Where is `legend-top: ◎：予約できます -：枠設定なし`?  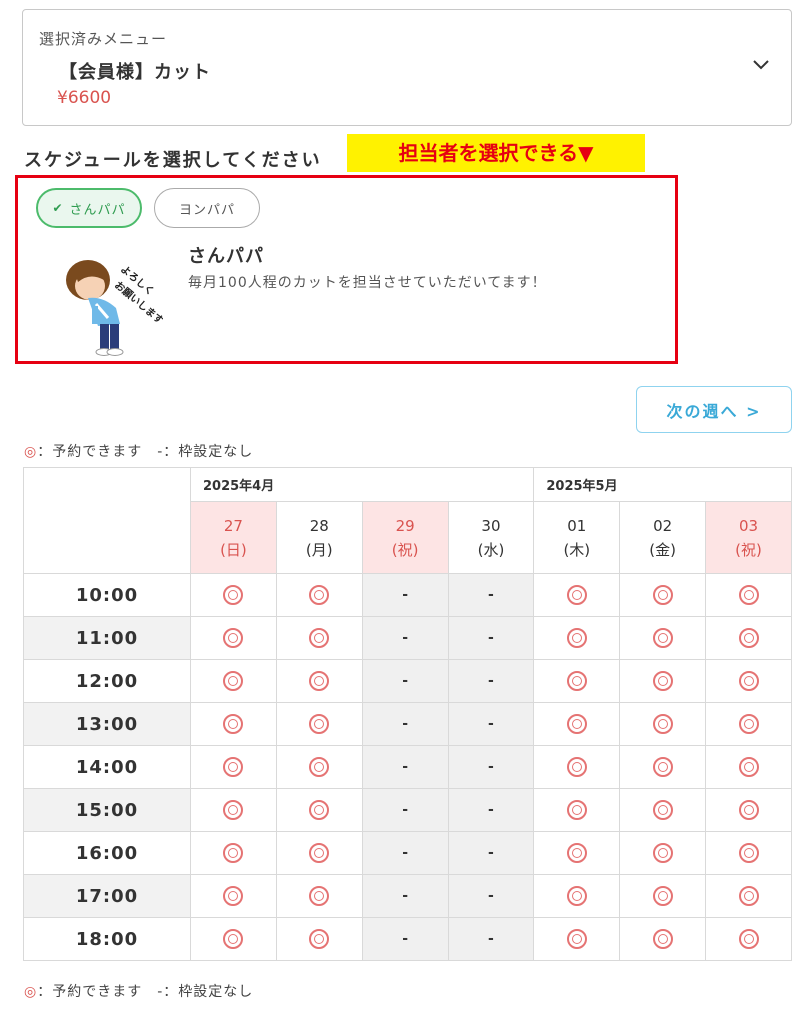 legend-top: ◎：予約できます -：枠設定なし is located at coordinates (138, 451).